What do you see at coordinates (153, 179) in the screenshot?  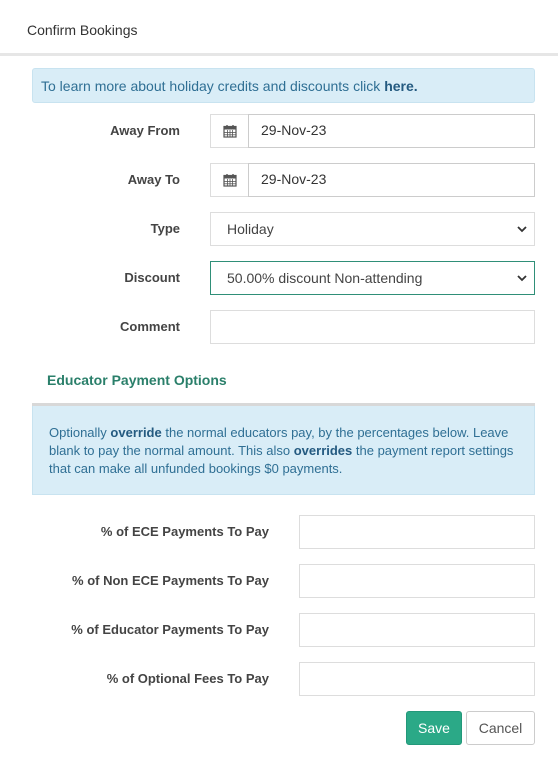 I see `away-to-label: Away To` at bounding box center [153, 179].